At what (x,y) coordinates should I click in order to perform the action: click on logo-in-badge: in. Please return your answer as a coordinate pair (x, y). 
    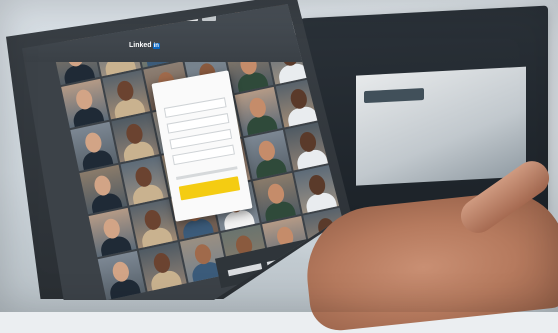
    Looking at the image, I should click on (156, 45).